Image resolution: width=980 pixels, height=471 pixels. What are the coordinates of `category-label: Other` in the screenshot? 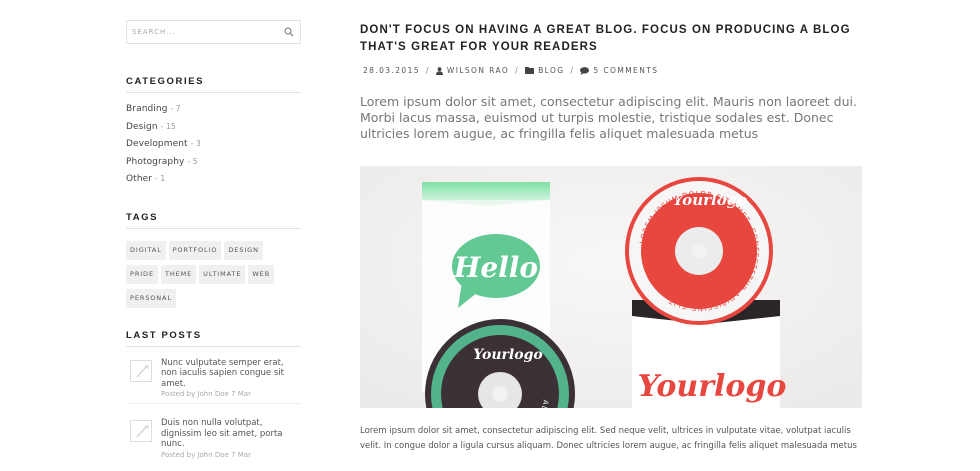 It's located at (139, 179).